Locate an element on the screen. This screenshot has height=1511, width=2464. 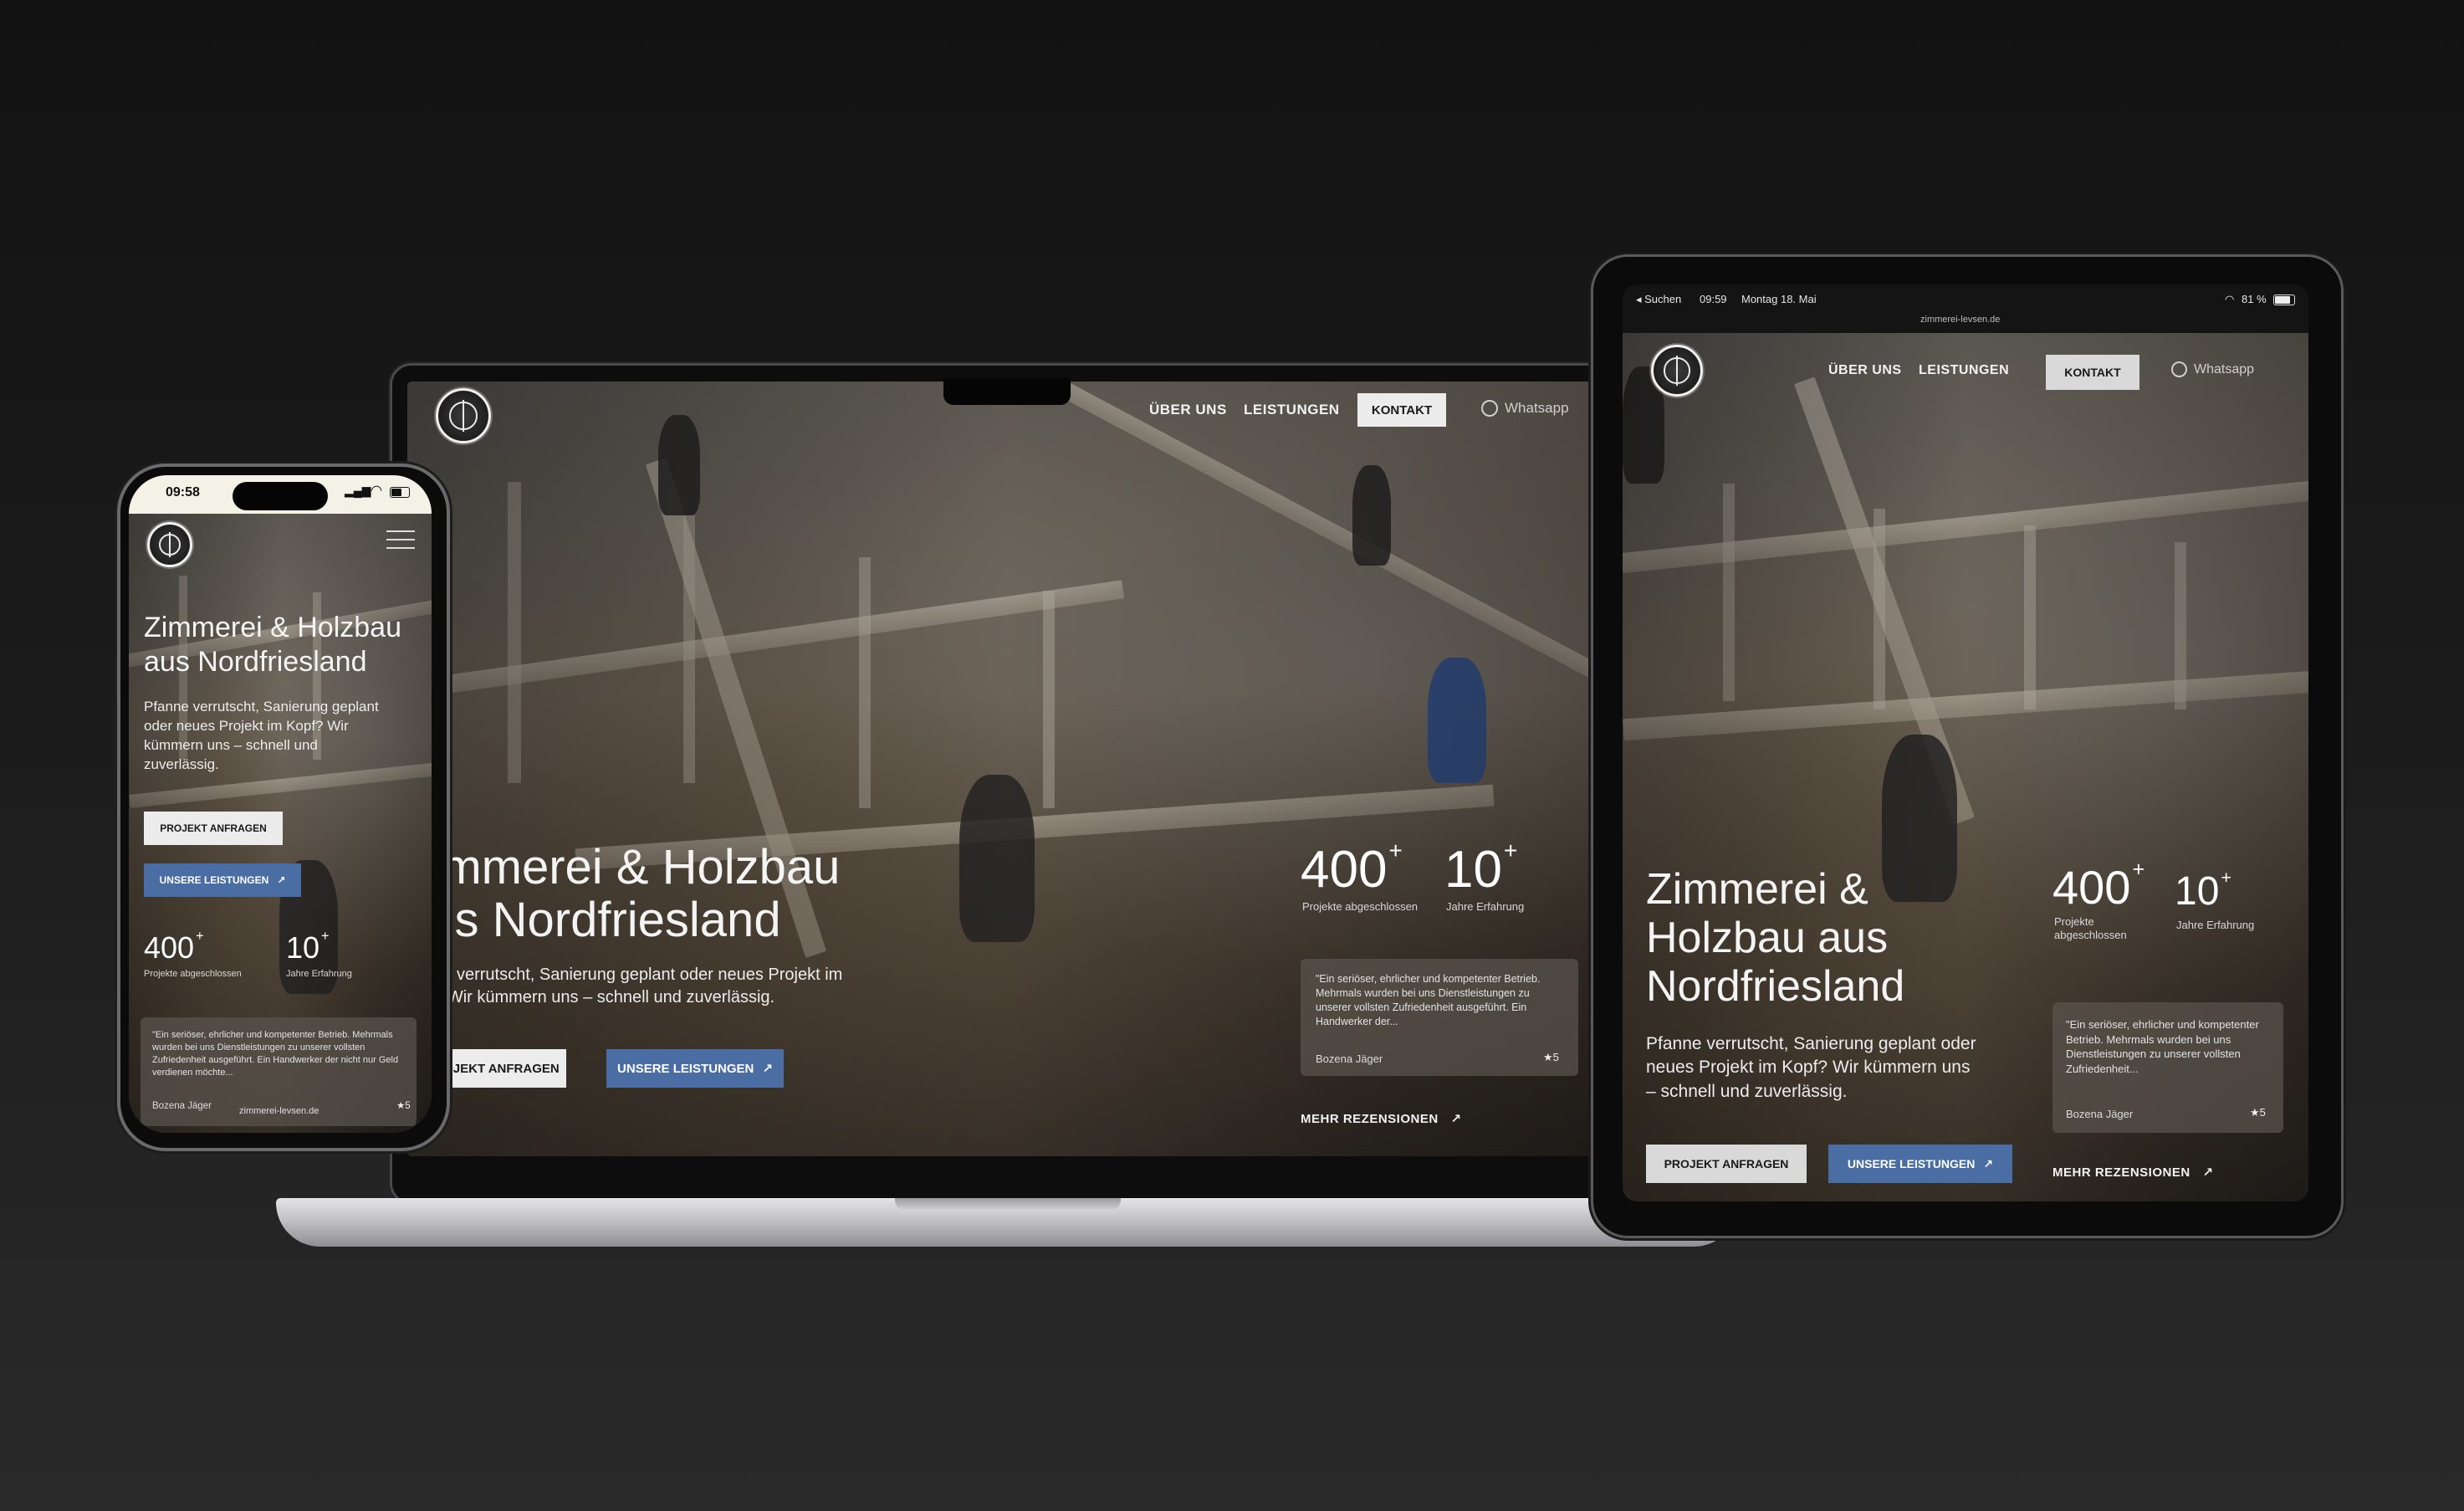
tablet-date: Montag 18. Mai is located at coordinates (1779, 299).